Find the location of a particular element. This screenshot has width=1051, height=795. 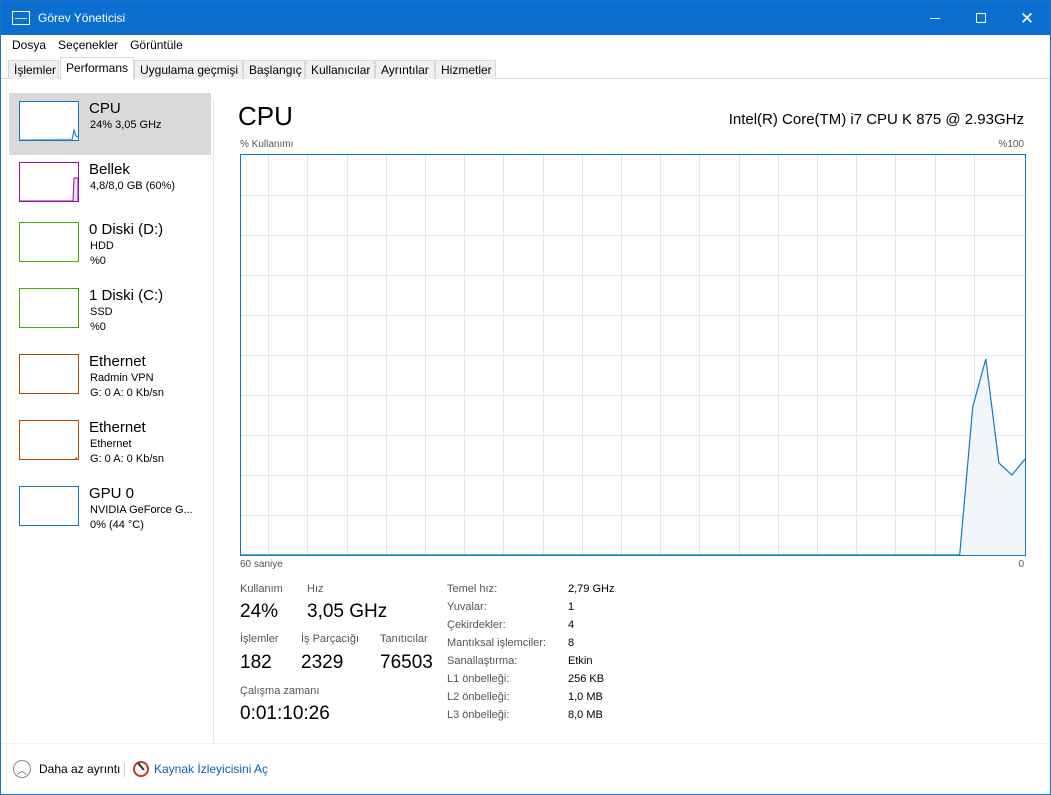

cpu-model-name: Intel(R) Core(TM) i7 CPU K 875 @ 2.93GHz is located at coordinates (876, 119).